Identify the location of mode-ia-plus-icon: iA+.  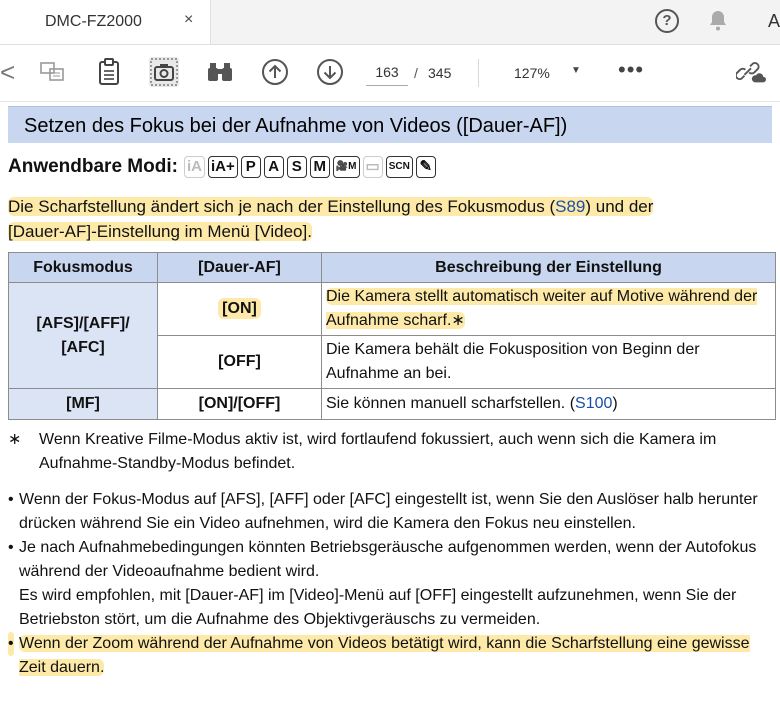
(222, 167).